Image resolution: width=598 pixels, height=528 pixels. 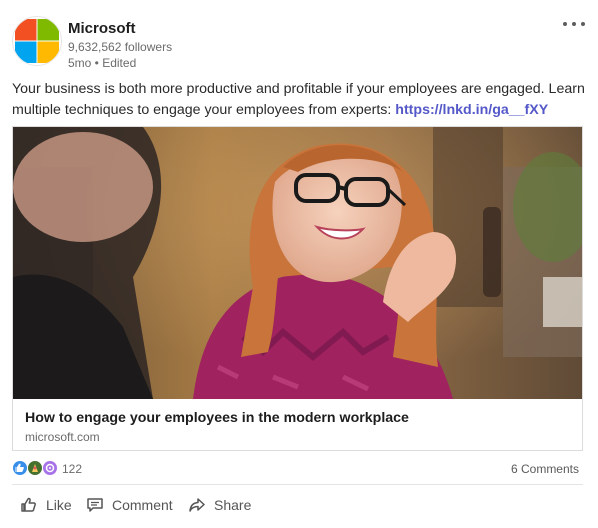 What do you see at coordinates (197, 505) in the screenshot?
I see `share-arrow-icon` at bounding box center [197, 505].